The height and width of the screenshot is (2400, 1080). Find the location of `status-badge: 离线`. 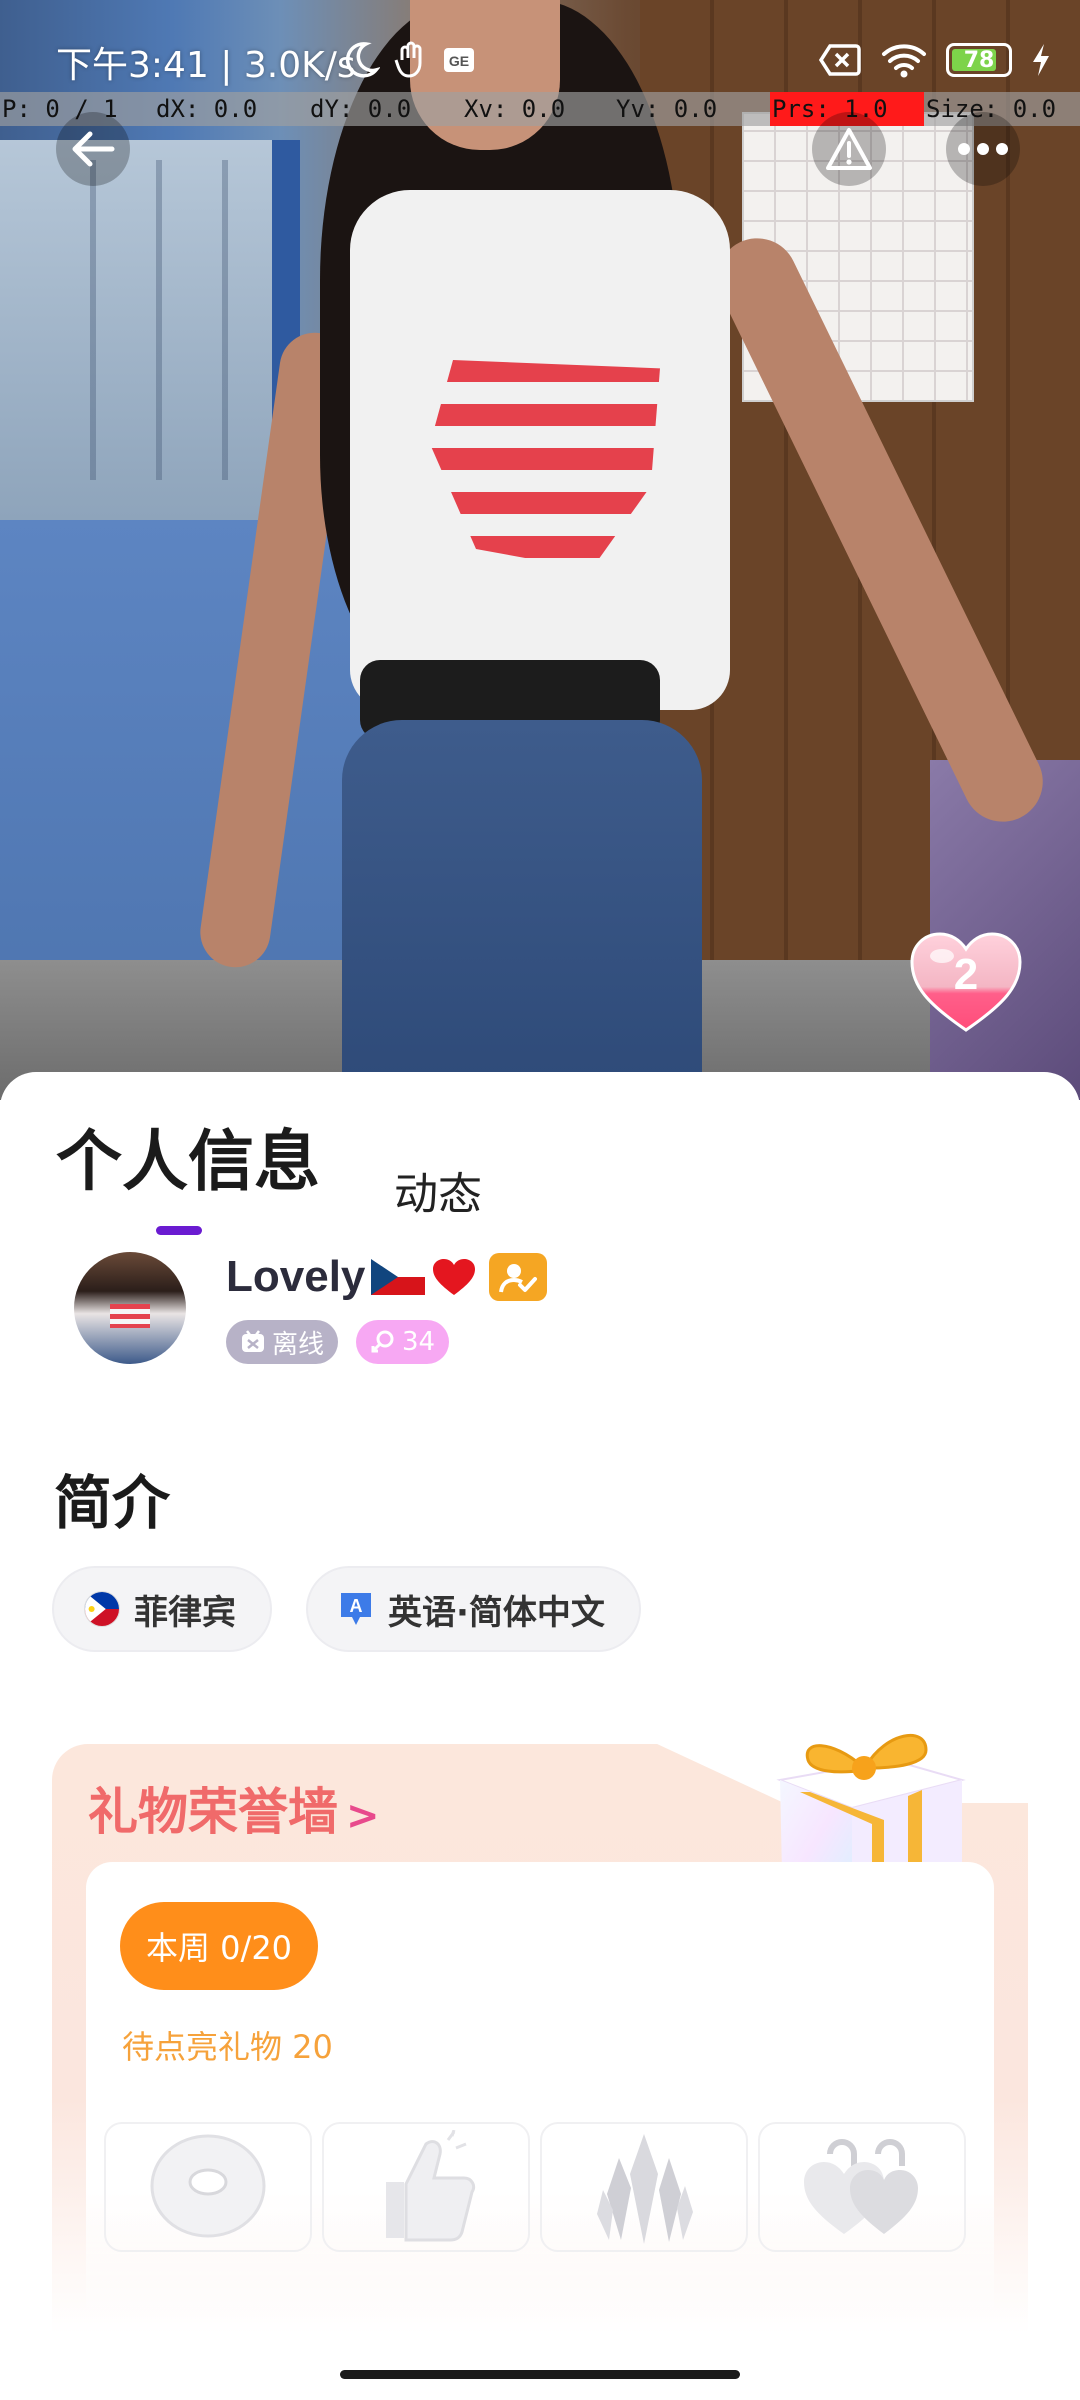

status-badge: 离线 is located at coordinates (282, 1342).